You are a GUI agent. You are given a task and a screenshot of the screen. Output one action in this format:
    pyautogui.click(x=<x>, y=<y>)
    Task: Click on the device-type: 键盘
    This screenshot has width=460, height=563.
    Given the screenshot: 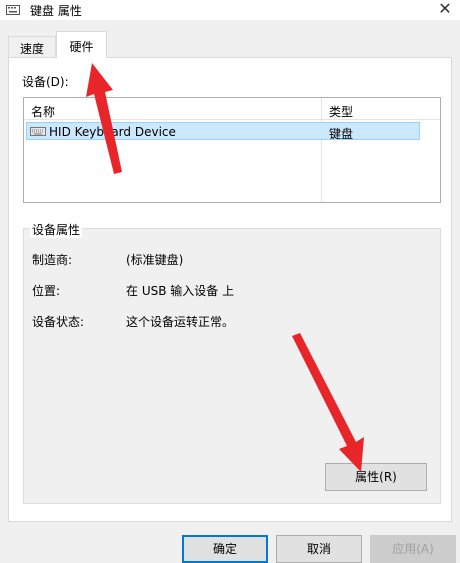 What is the action you would take?
    pyautogui.click(x=341, y=134)
    